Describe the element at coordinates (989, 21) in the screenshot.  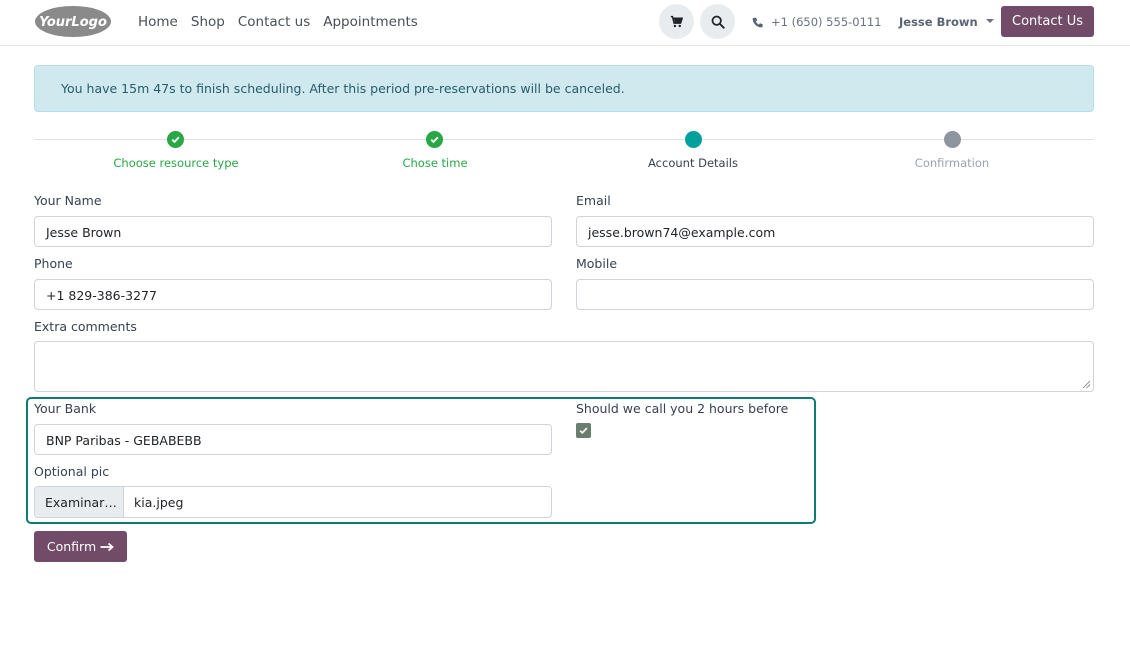
I see `caret-down-icon` at that location.